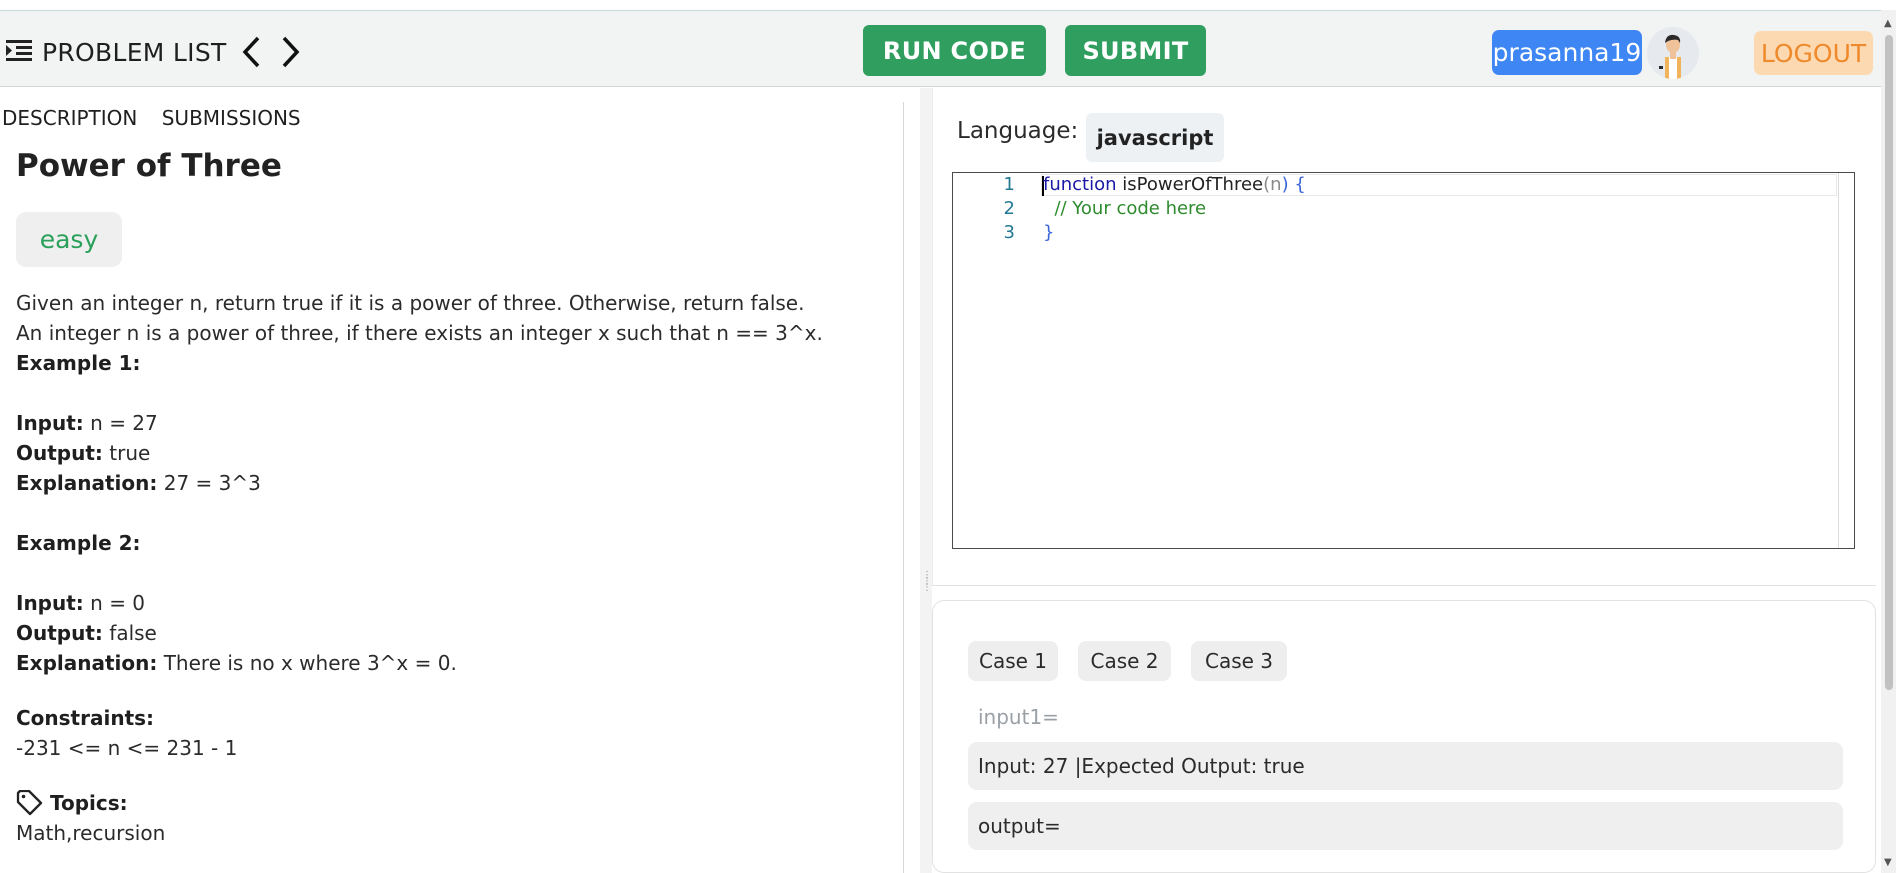  I want to click on testcase-output-field: output=, so click(1405, 826).